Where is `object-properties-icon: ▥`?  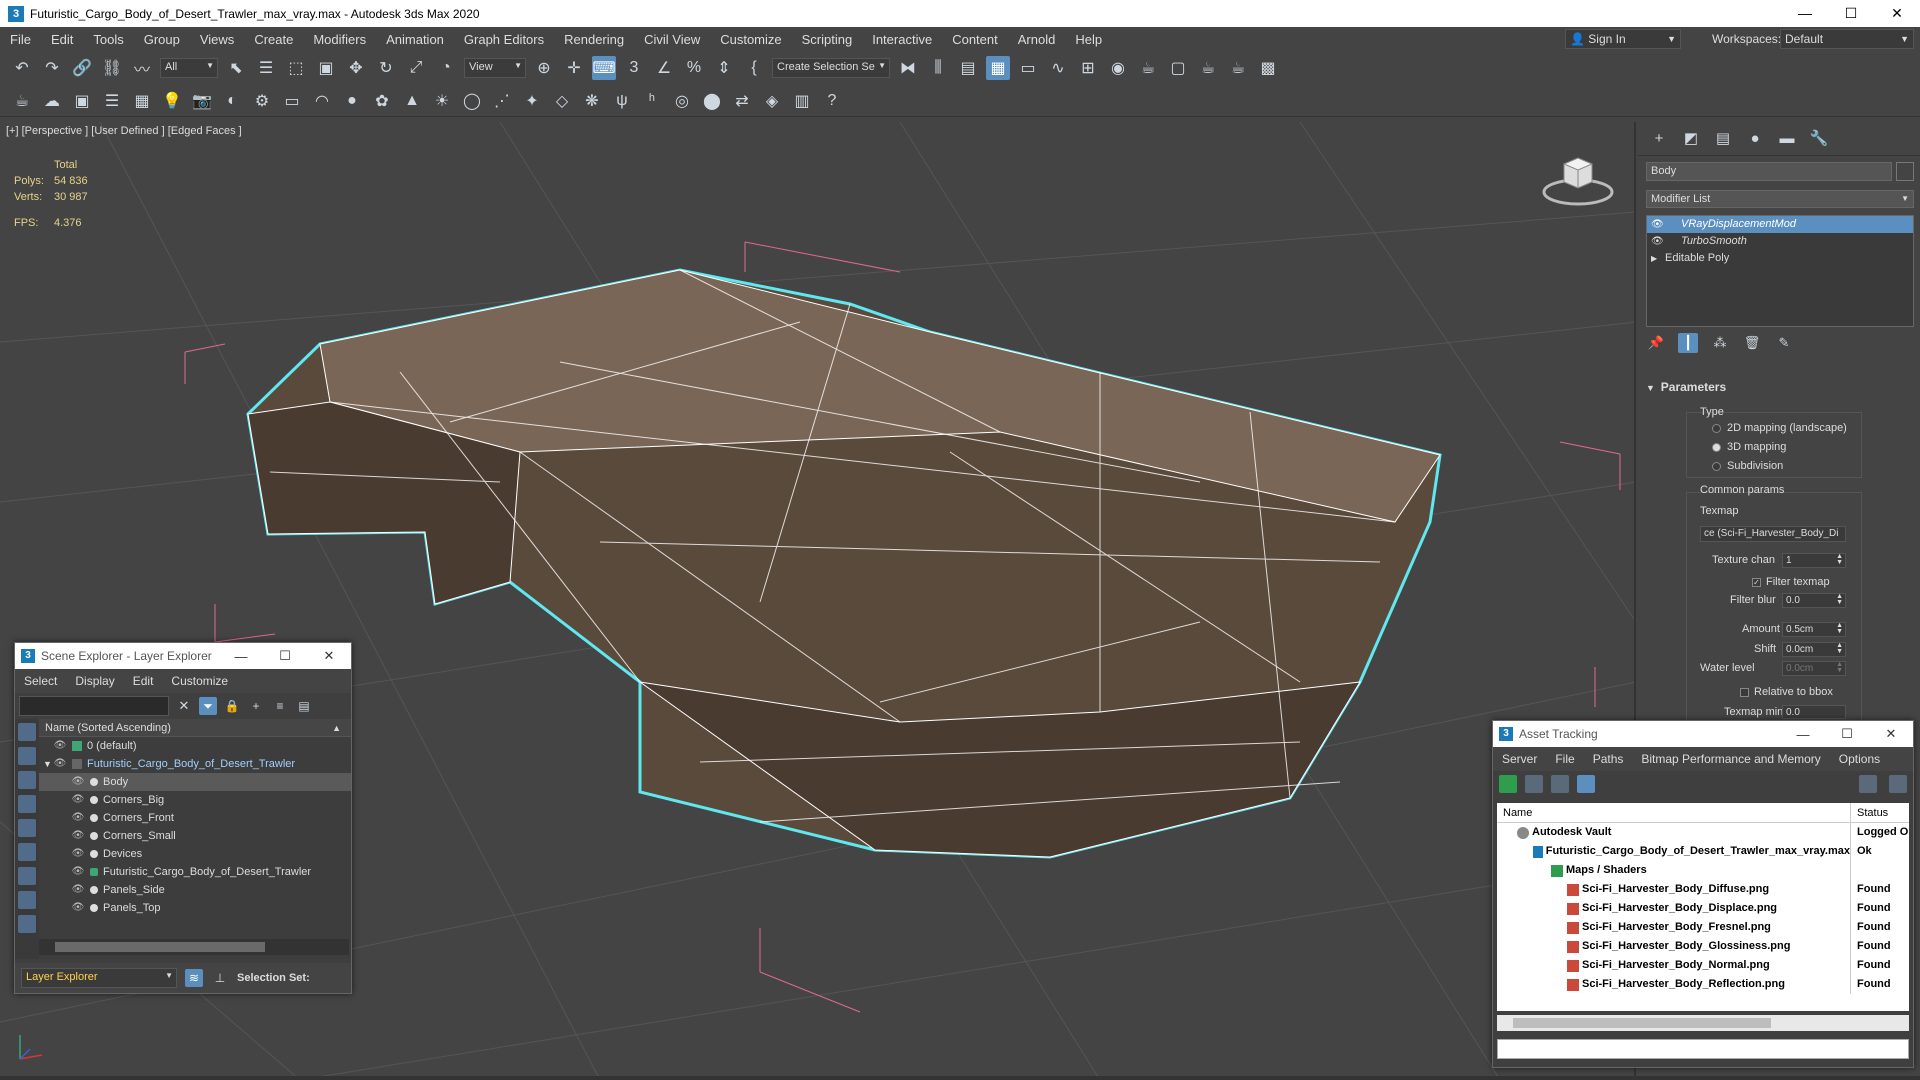 object-properties-icon: ▥ is located at coordinates (802, 101).